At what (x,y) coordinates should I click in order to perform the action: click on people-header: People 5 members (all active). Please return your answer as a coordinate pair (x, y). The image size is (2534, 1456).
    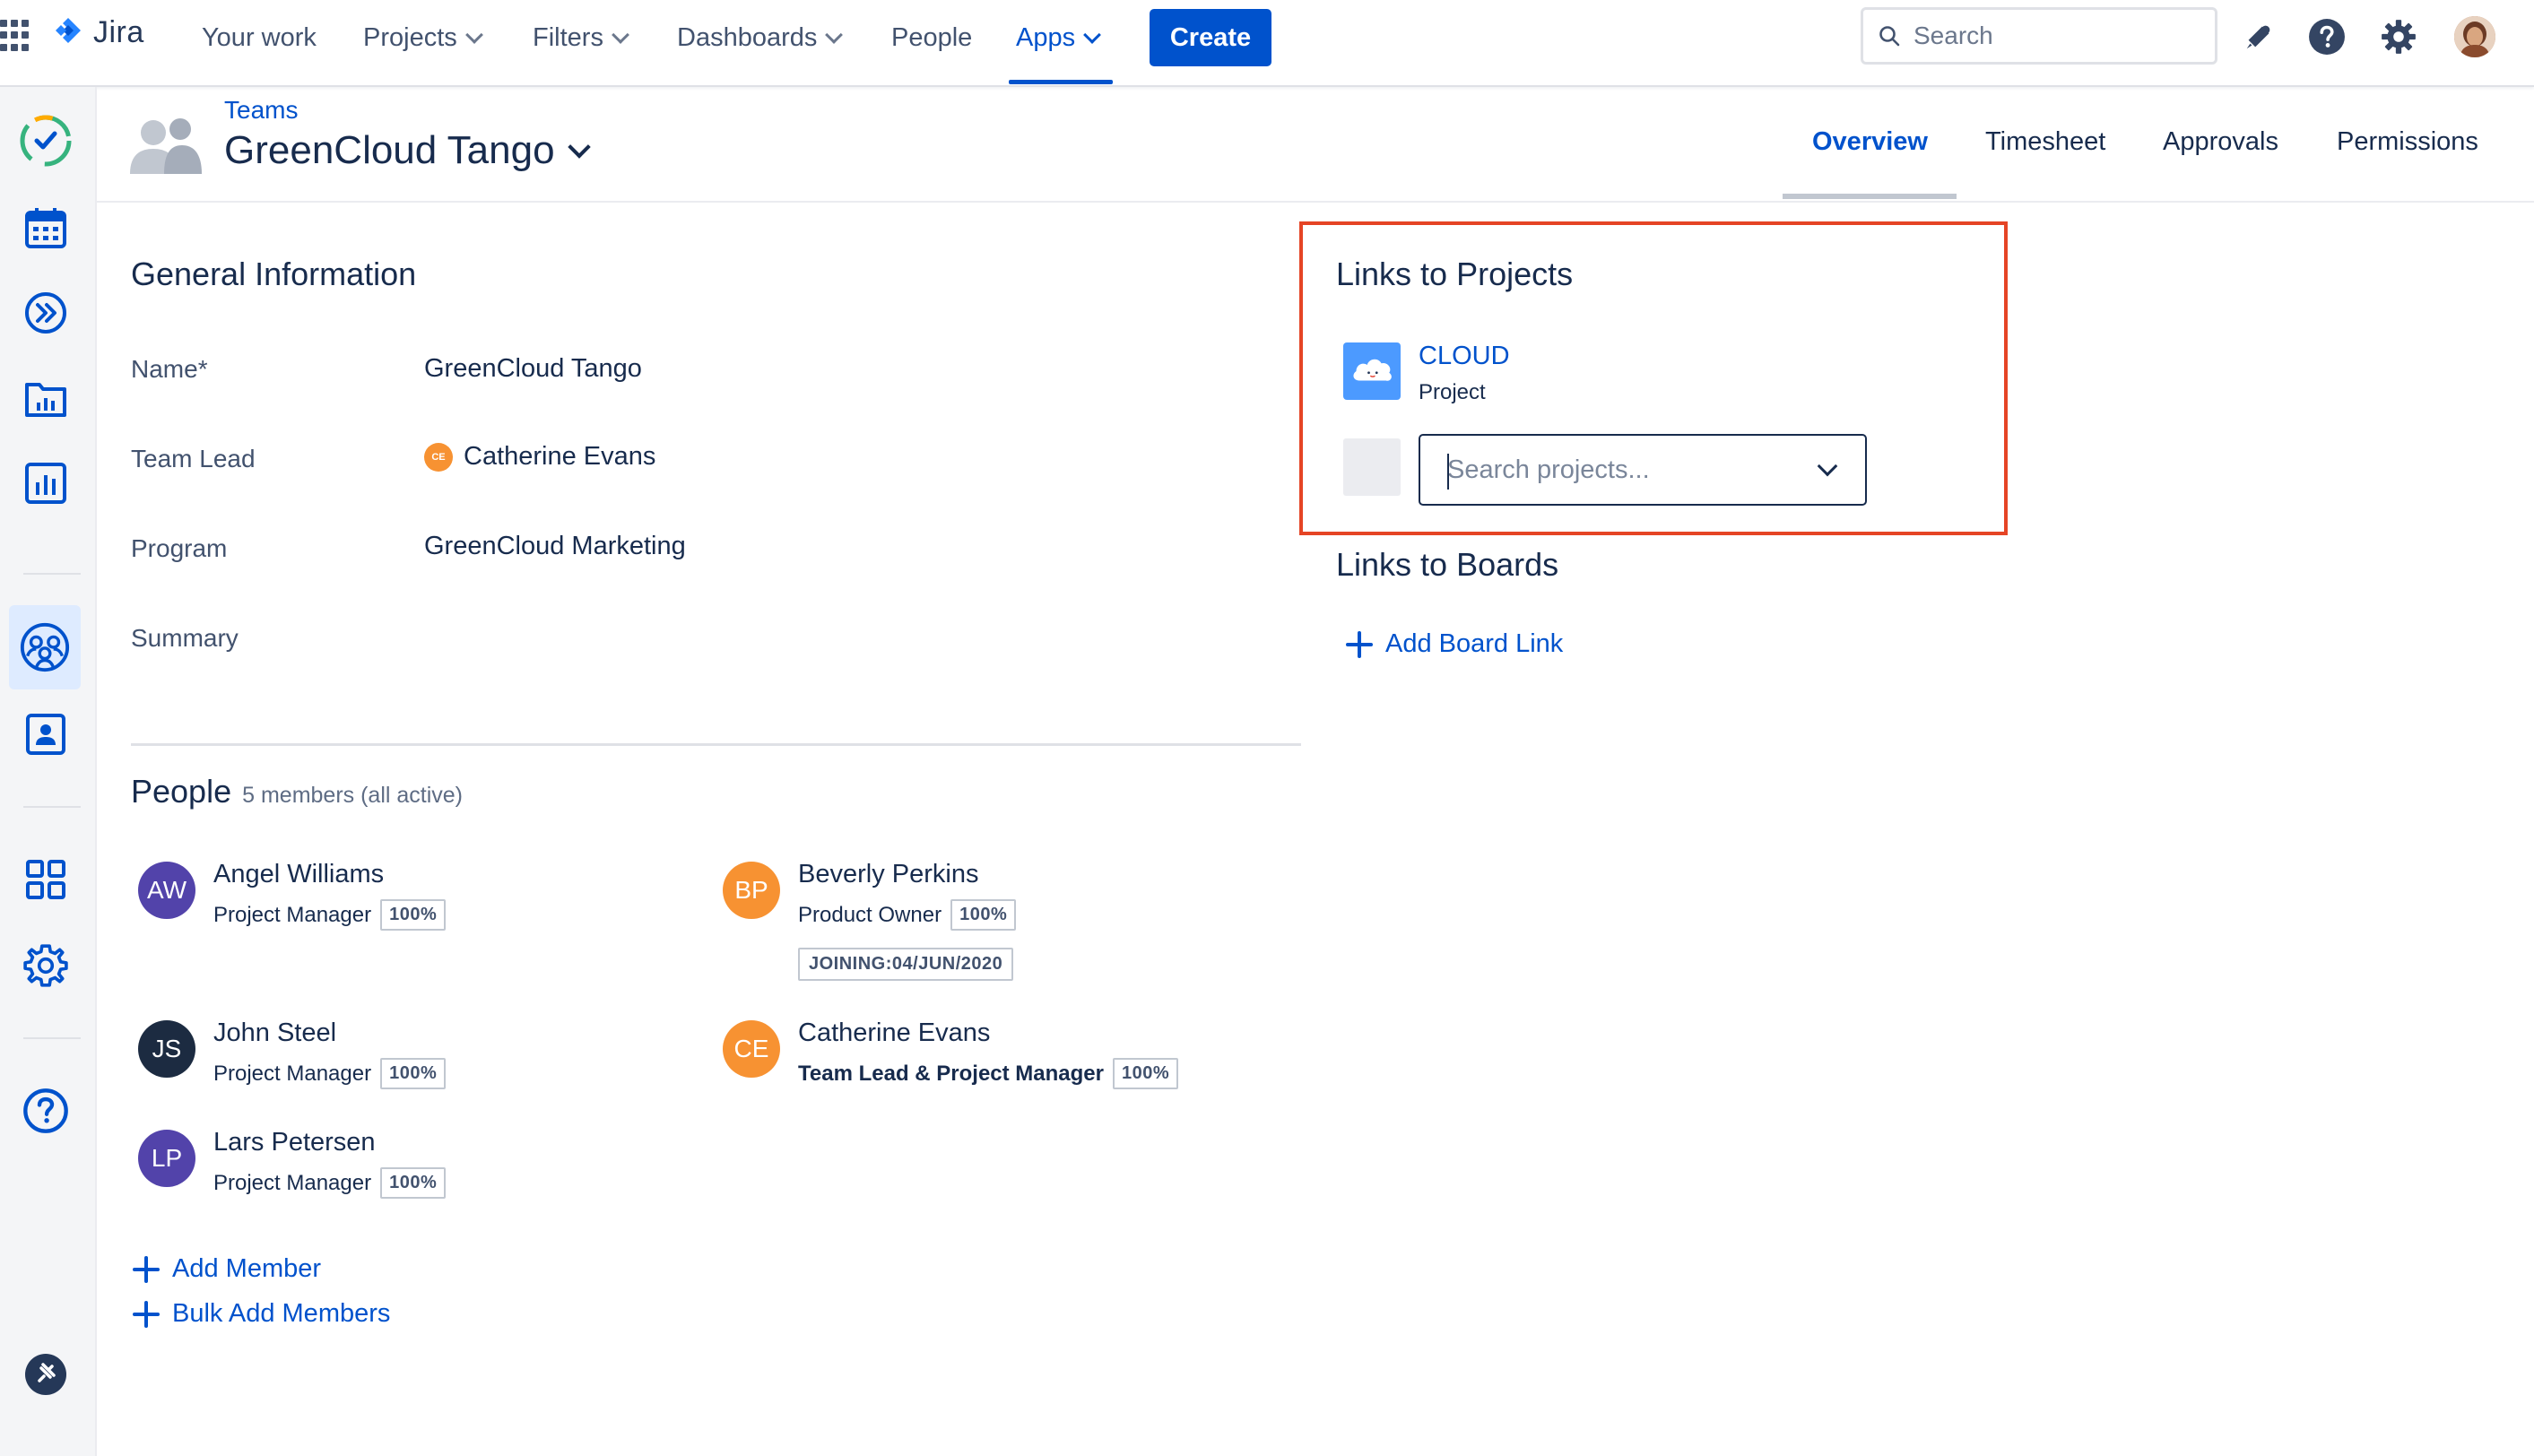
    Looking at the image, I should click on (297, 791).